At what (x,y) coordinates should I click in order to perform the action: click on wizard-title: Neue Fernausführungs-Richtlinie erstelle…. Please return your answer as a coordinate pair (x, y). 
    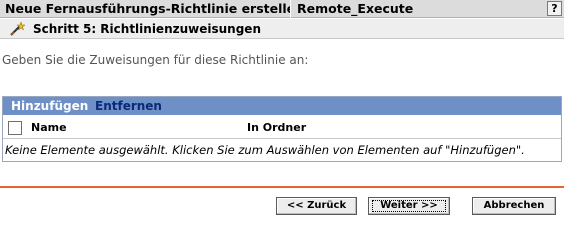
    Looking at the image, I should click on (145, 9).